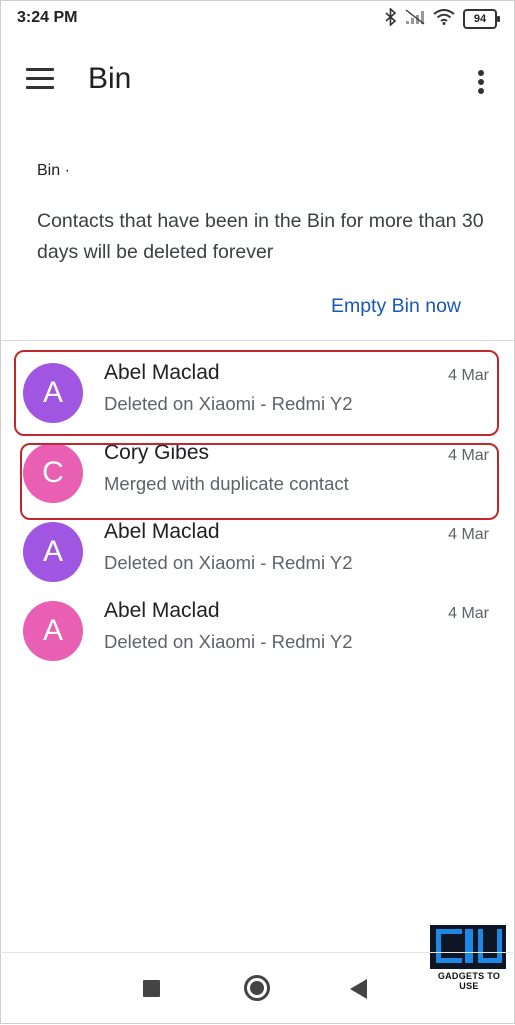 The height and width of the screenshot is (1025, 515). Describe the element at coordinates (226, 483) in the screenshot. I see `contact-detail: Merged with duplicate contact` at that location.